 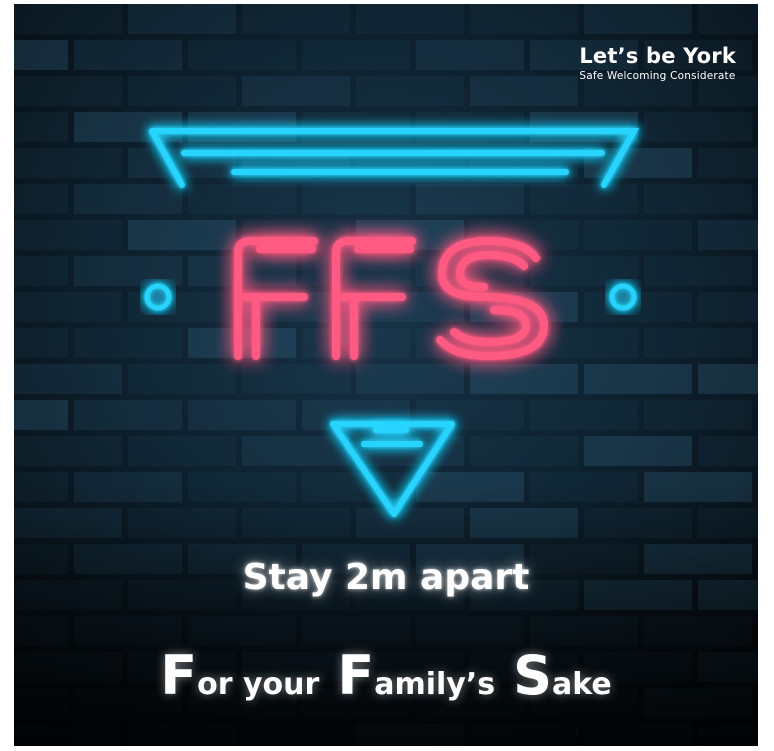 What do you see at coordinates (240, 675) in the screenshot?
I see `word-for-your: For your` at bounding box center [240, 675].